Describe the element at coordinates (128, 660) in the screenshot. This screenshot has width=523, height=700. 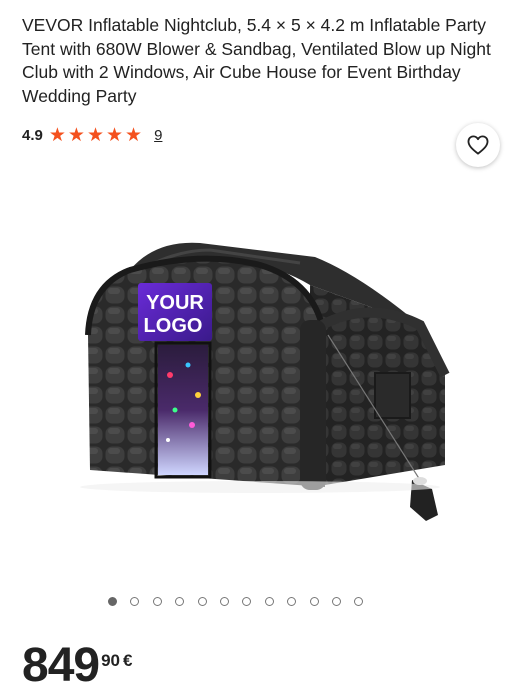
I see `price-currency: €` at that location.